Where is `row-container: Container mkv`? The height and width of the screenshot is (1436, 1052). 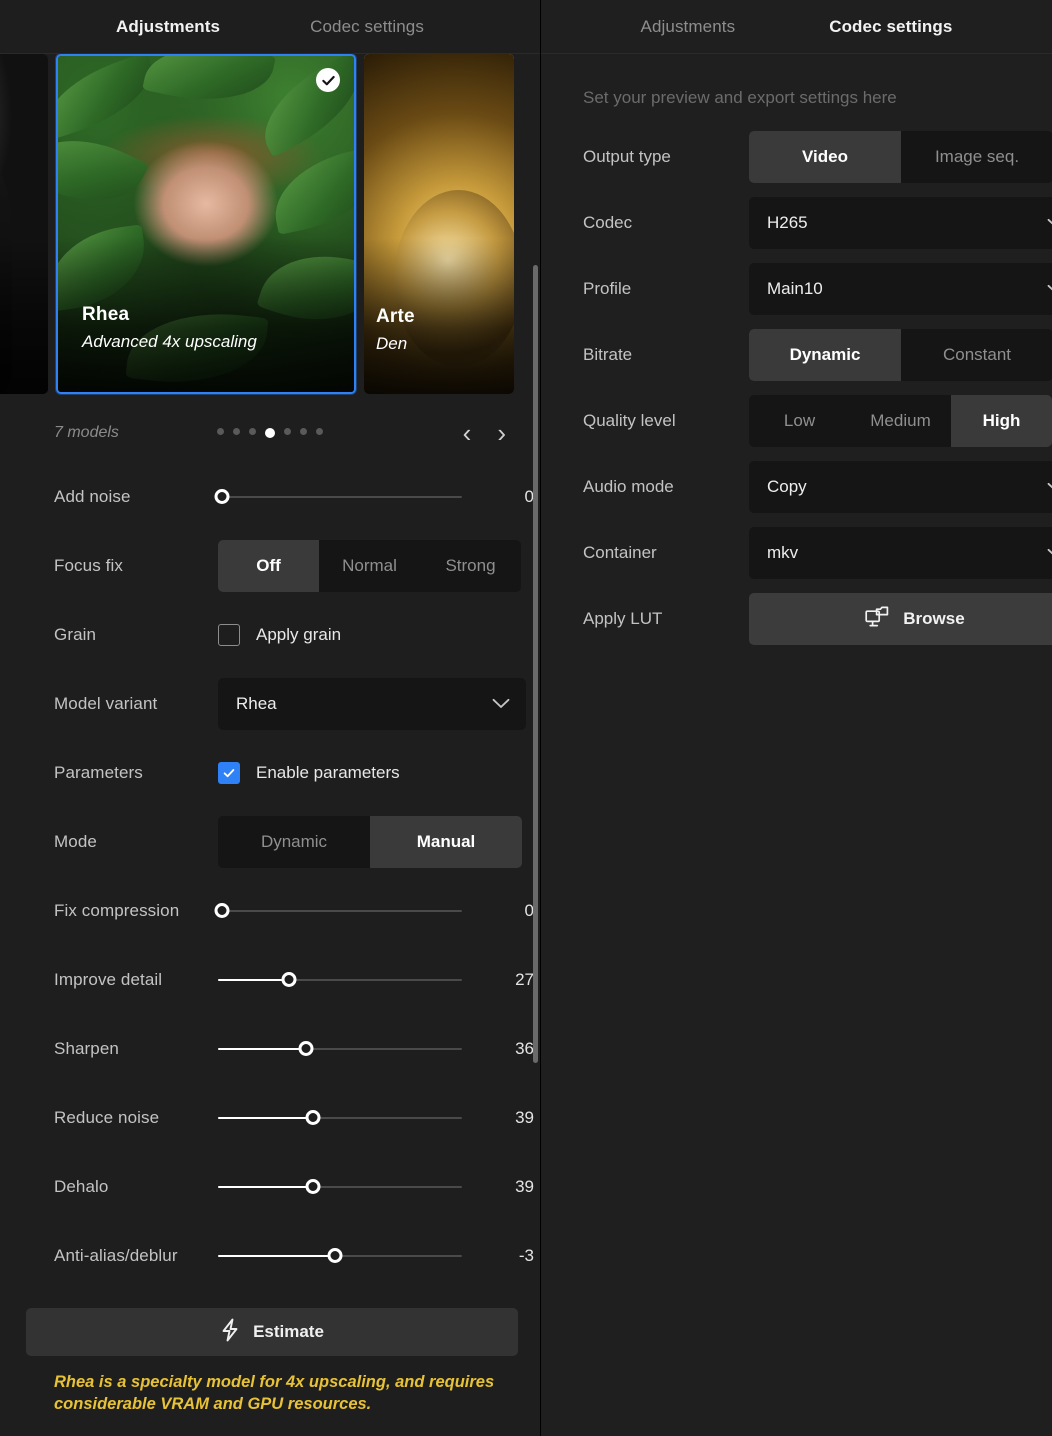
row-container: Container mkv is located at coordinates (796, 553).